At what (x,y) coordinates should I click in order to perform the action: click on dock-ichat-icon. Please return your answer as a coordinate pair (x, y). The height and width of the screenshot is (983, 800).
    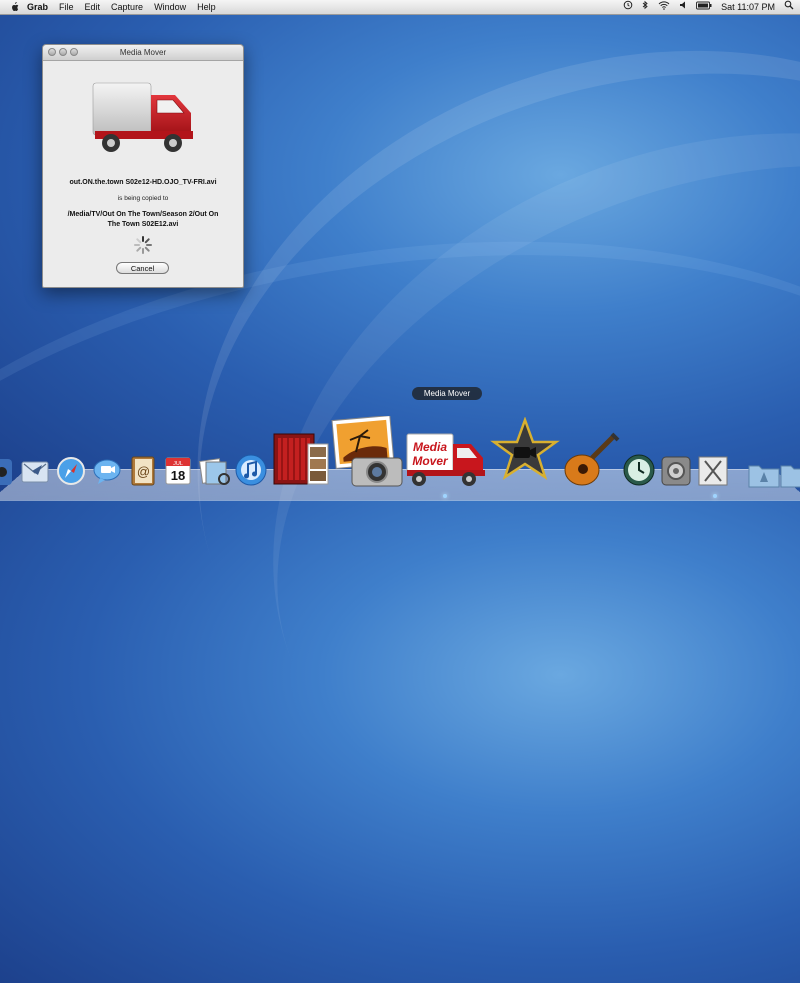
    Looking at the image, I should click on (107, 471).